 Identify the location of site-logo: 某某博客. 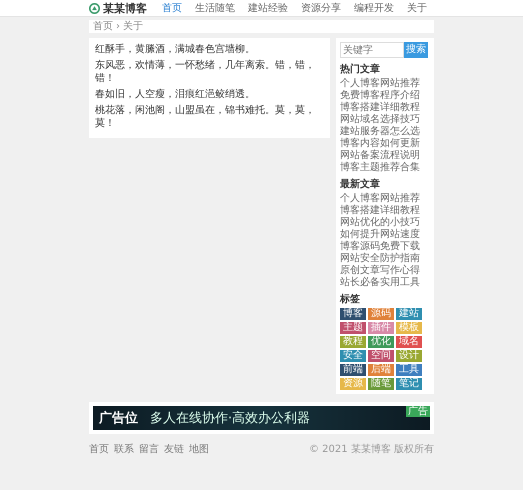
(125, 8).